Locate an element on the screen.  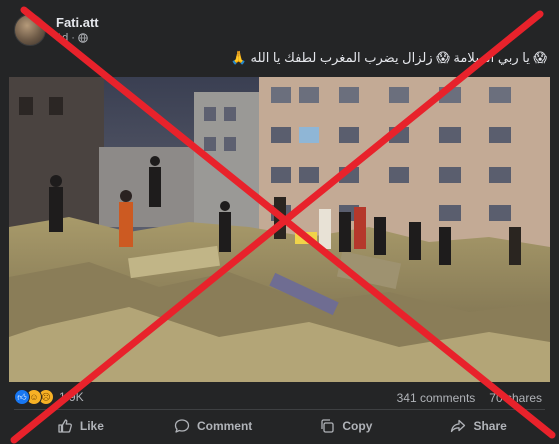
like-label: Like is located at coordinates (91, 426).